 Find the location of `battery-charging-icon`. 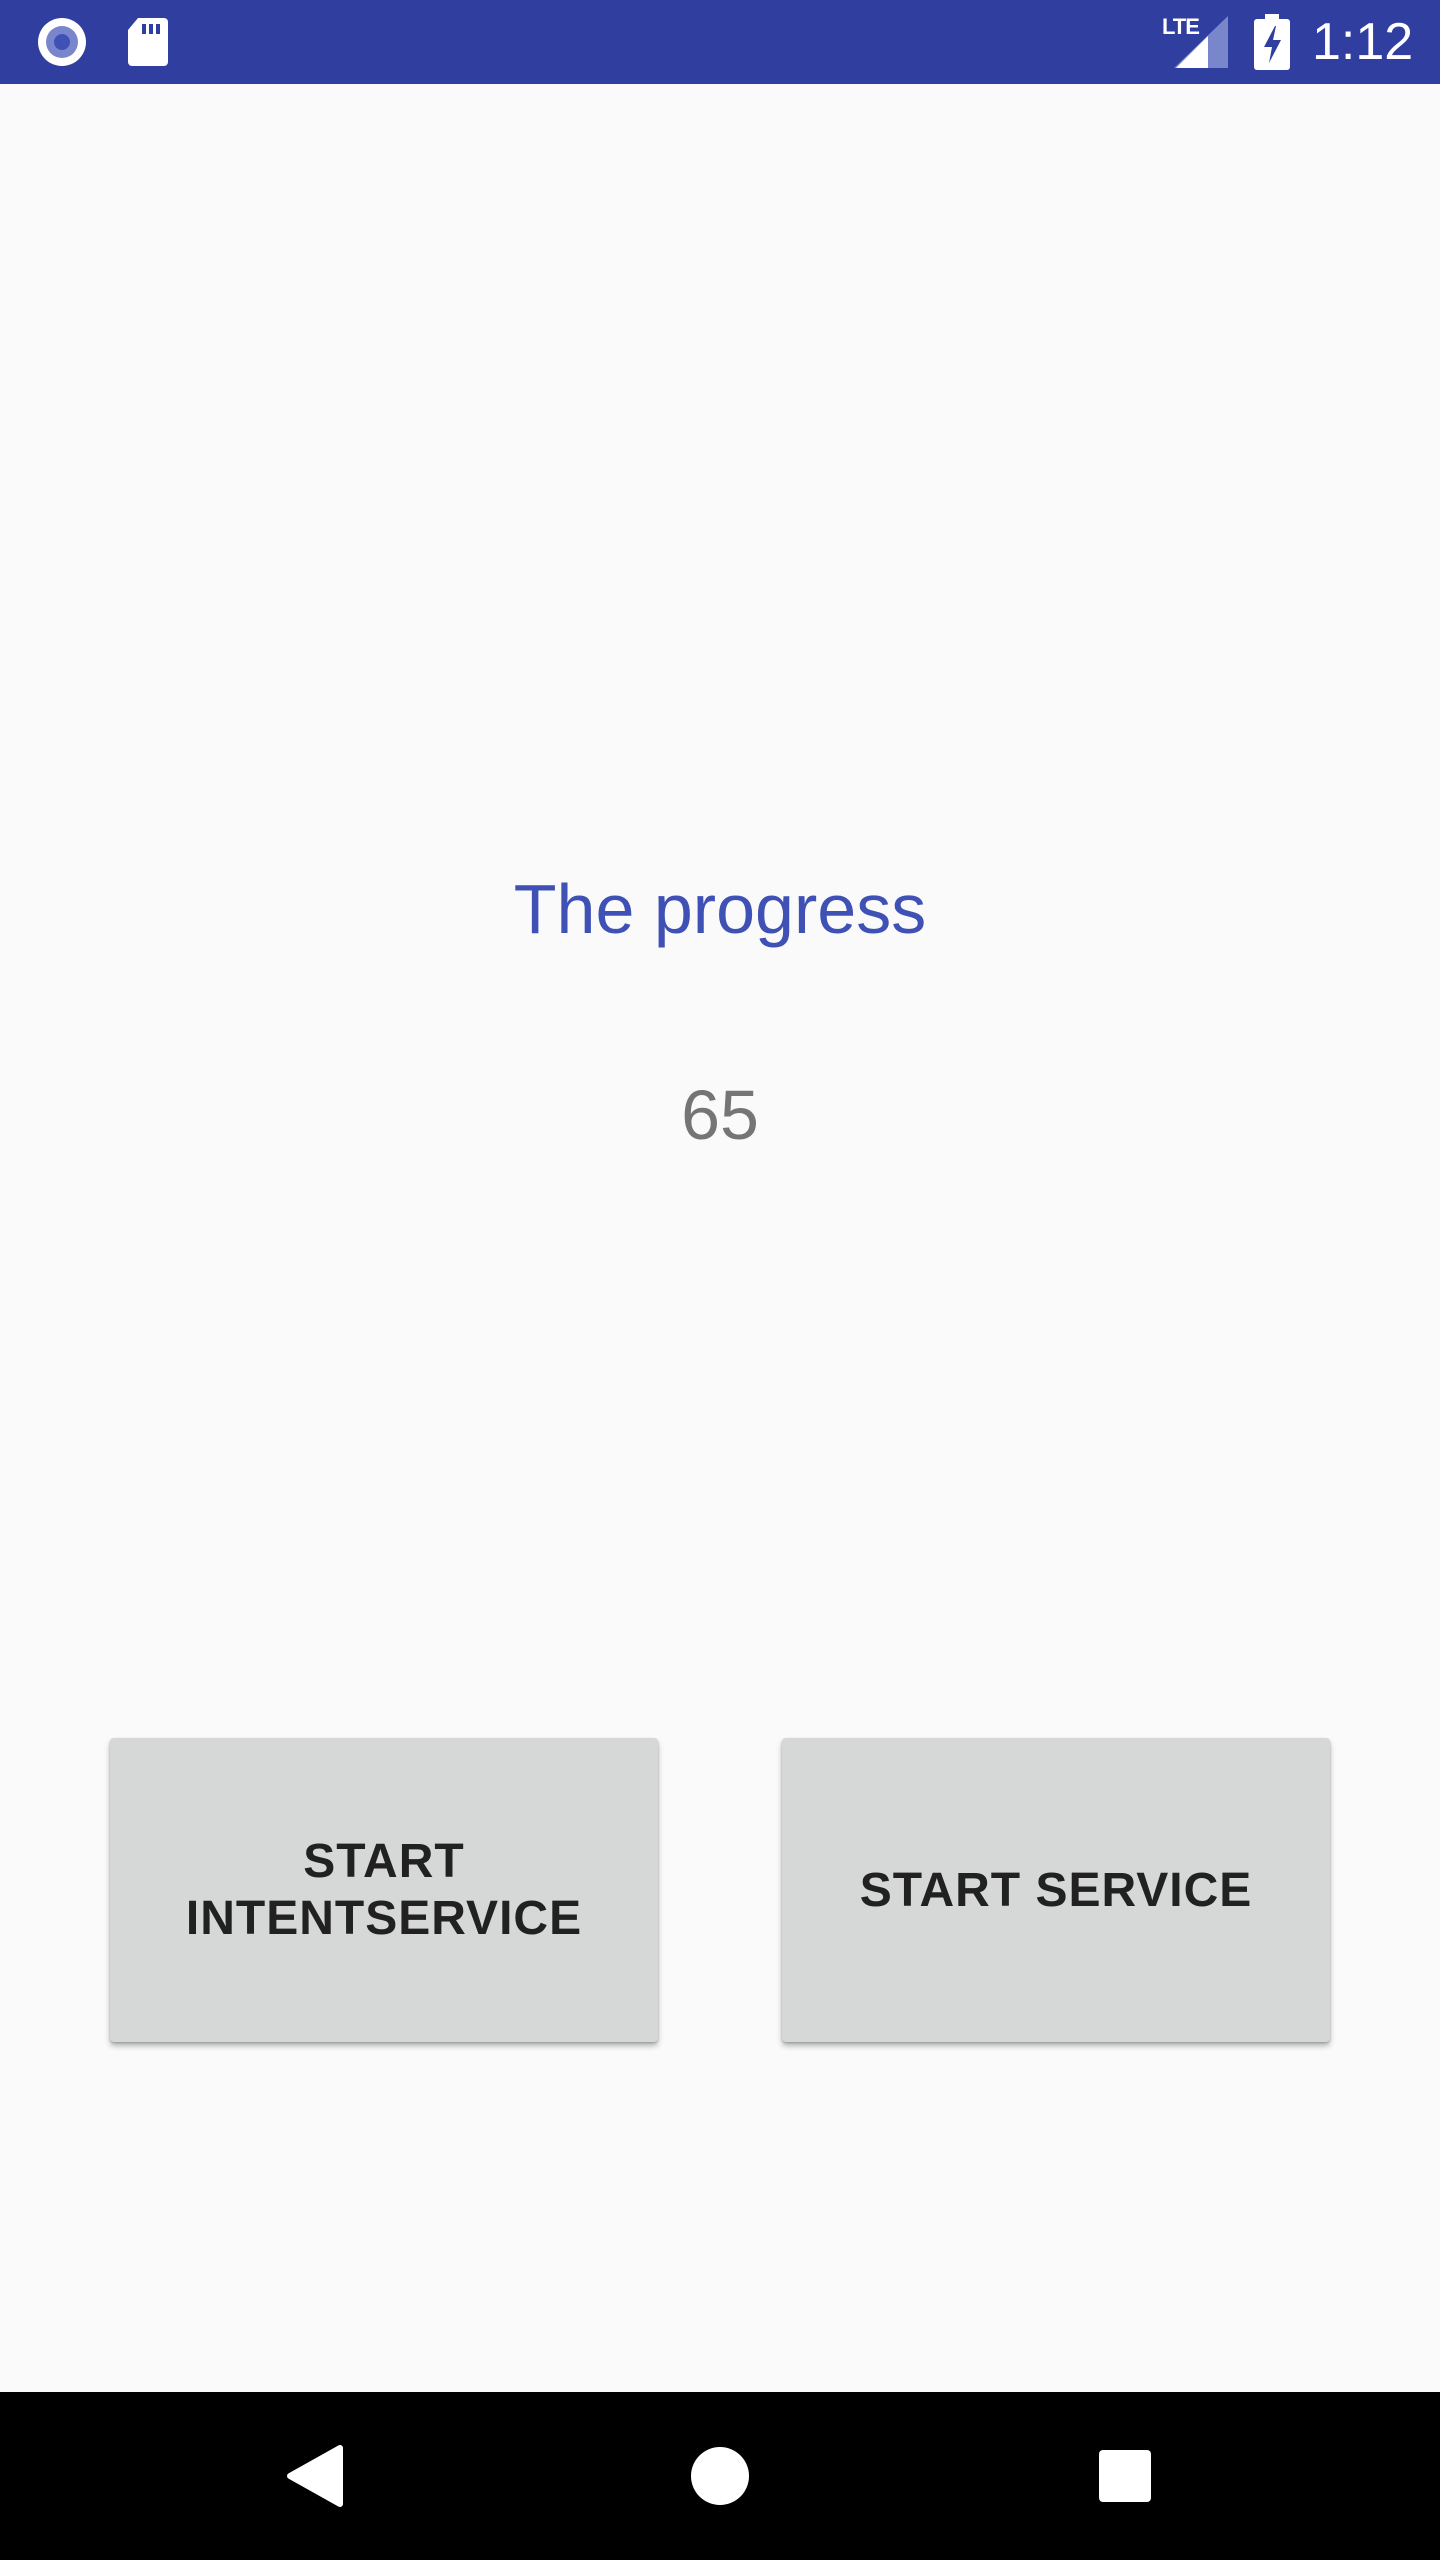

battery-charging-icon is located at coordinates (1272, 42).